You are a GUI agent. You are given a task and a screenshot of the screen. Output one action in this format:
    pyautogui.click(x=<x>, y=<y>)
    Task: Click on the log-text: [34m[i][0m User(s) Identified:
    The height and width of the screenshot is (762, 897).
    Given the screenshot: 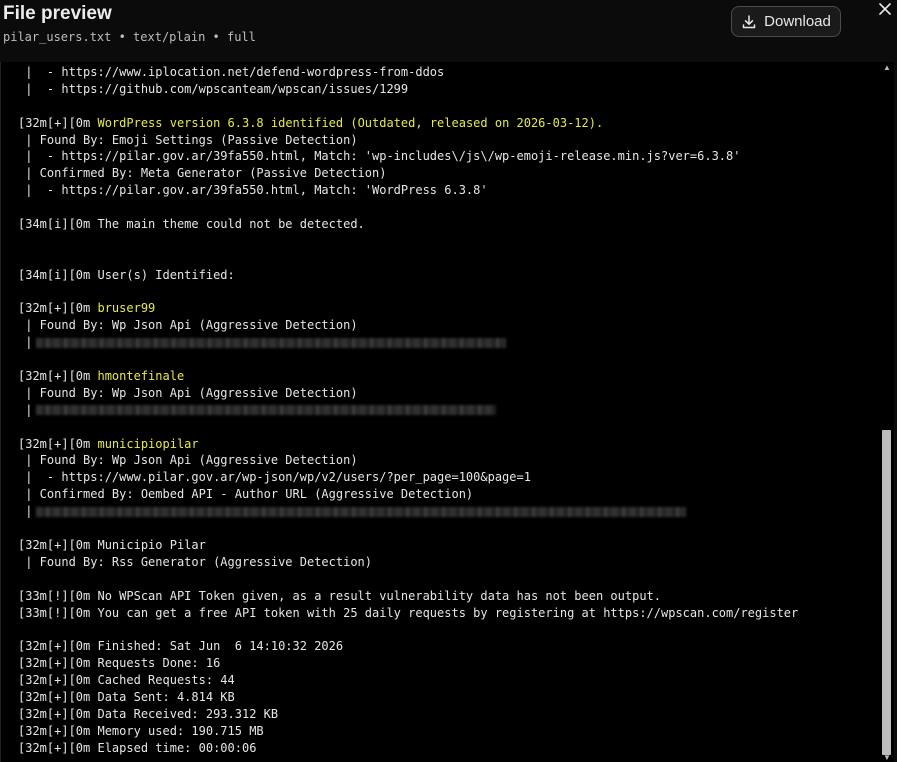 What is the action you would take?
    pyautogui.click(x=126, y=274)
    